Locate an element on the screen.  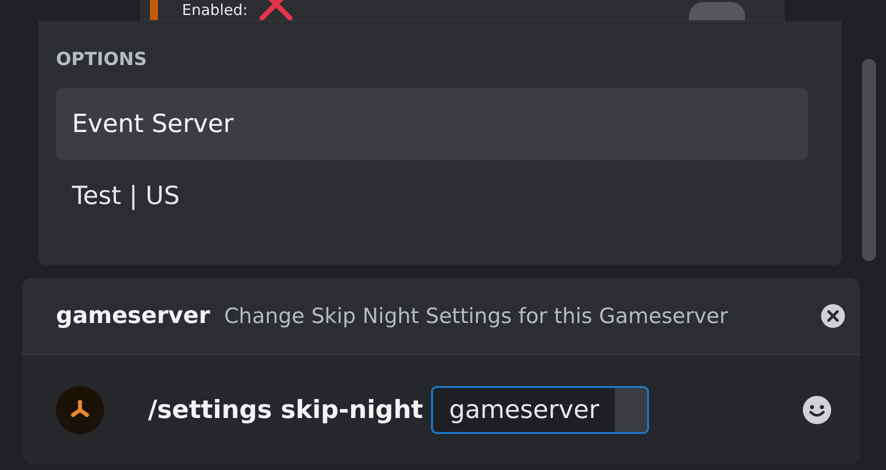
option-description: Change Skip Night Settings for this Gameserver is located at coordinates (476, 316).